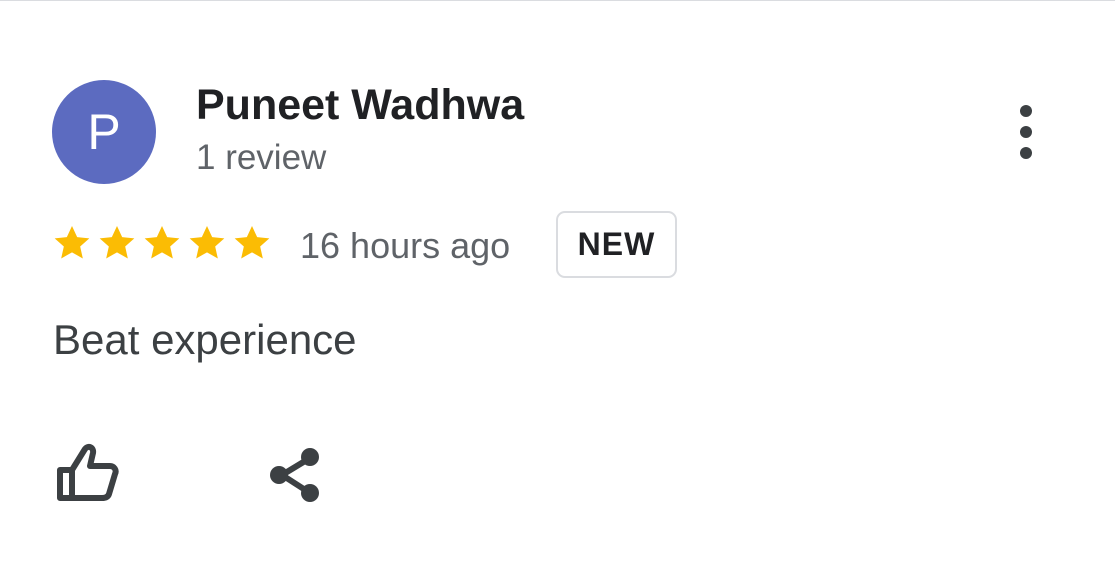 The height and width of the screenshot is (577, 1115). I want to click on star-rating, so click(162, 243).